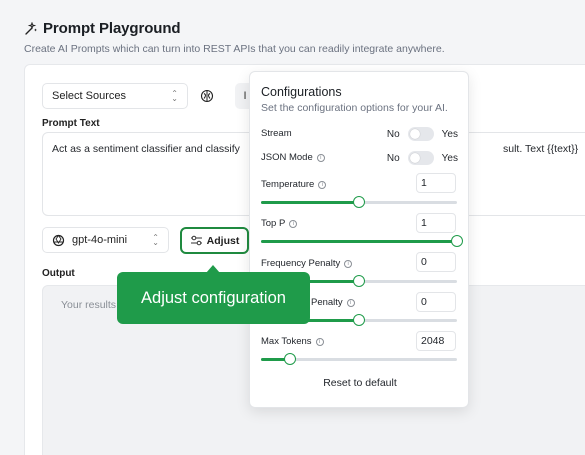 This screenshot has width=585, height=455. Describe the element at coordinates (100, 240) in the screenshot. I see `model-select-value: gpt-4o-mini` at that location.